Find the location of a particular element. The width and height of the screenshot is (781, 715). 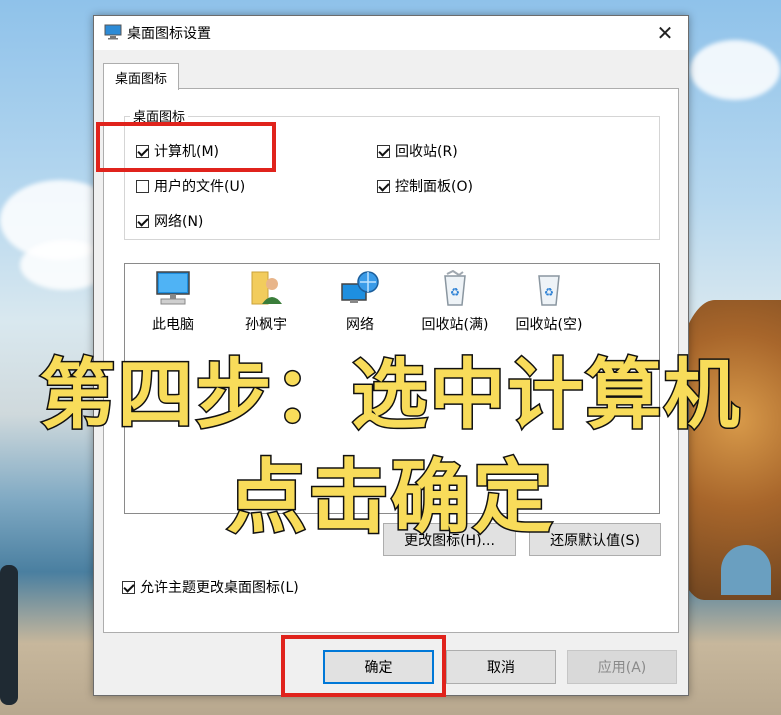

checkbox-recycle-bin: 回收站(R) is located at coordinates (417, 151).